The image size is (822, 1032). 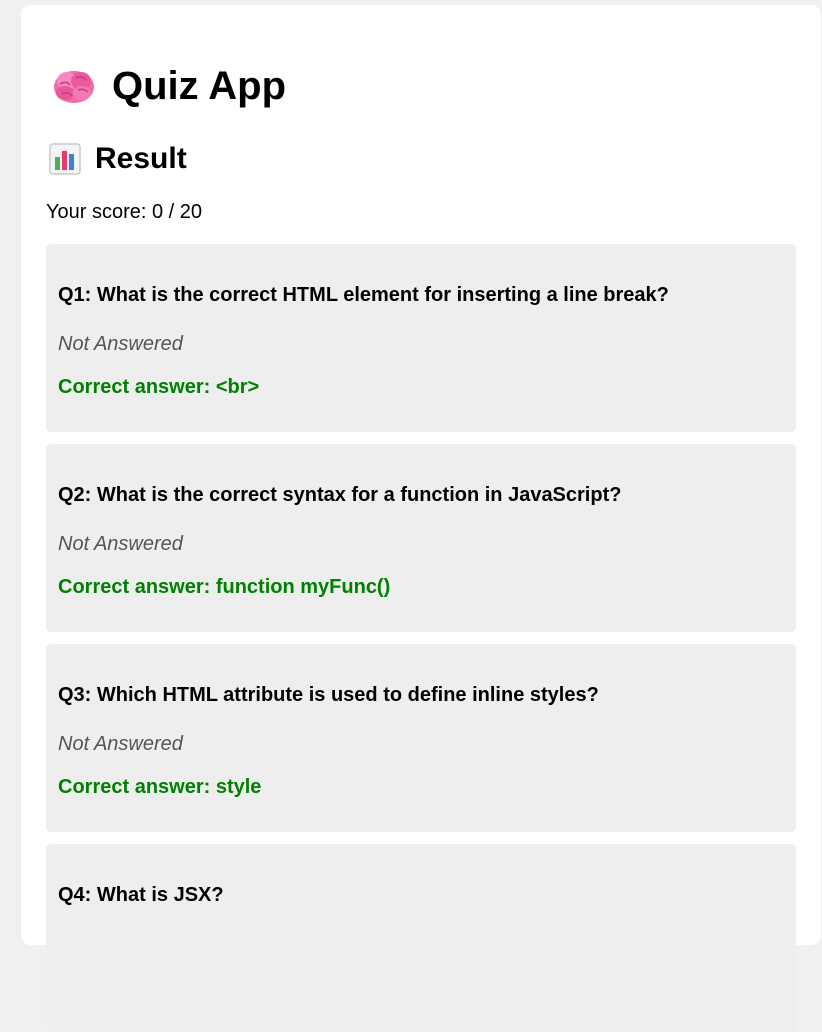 I want to click on score-text: Your score: 0 / 20, so click(x=124, y=212).